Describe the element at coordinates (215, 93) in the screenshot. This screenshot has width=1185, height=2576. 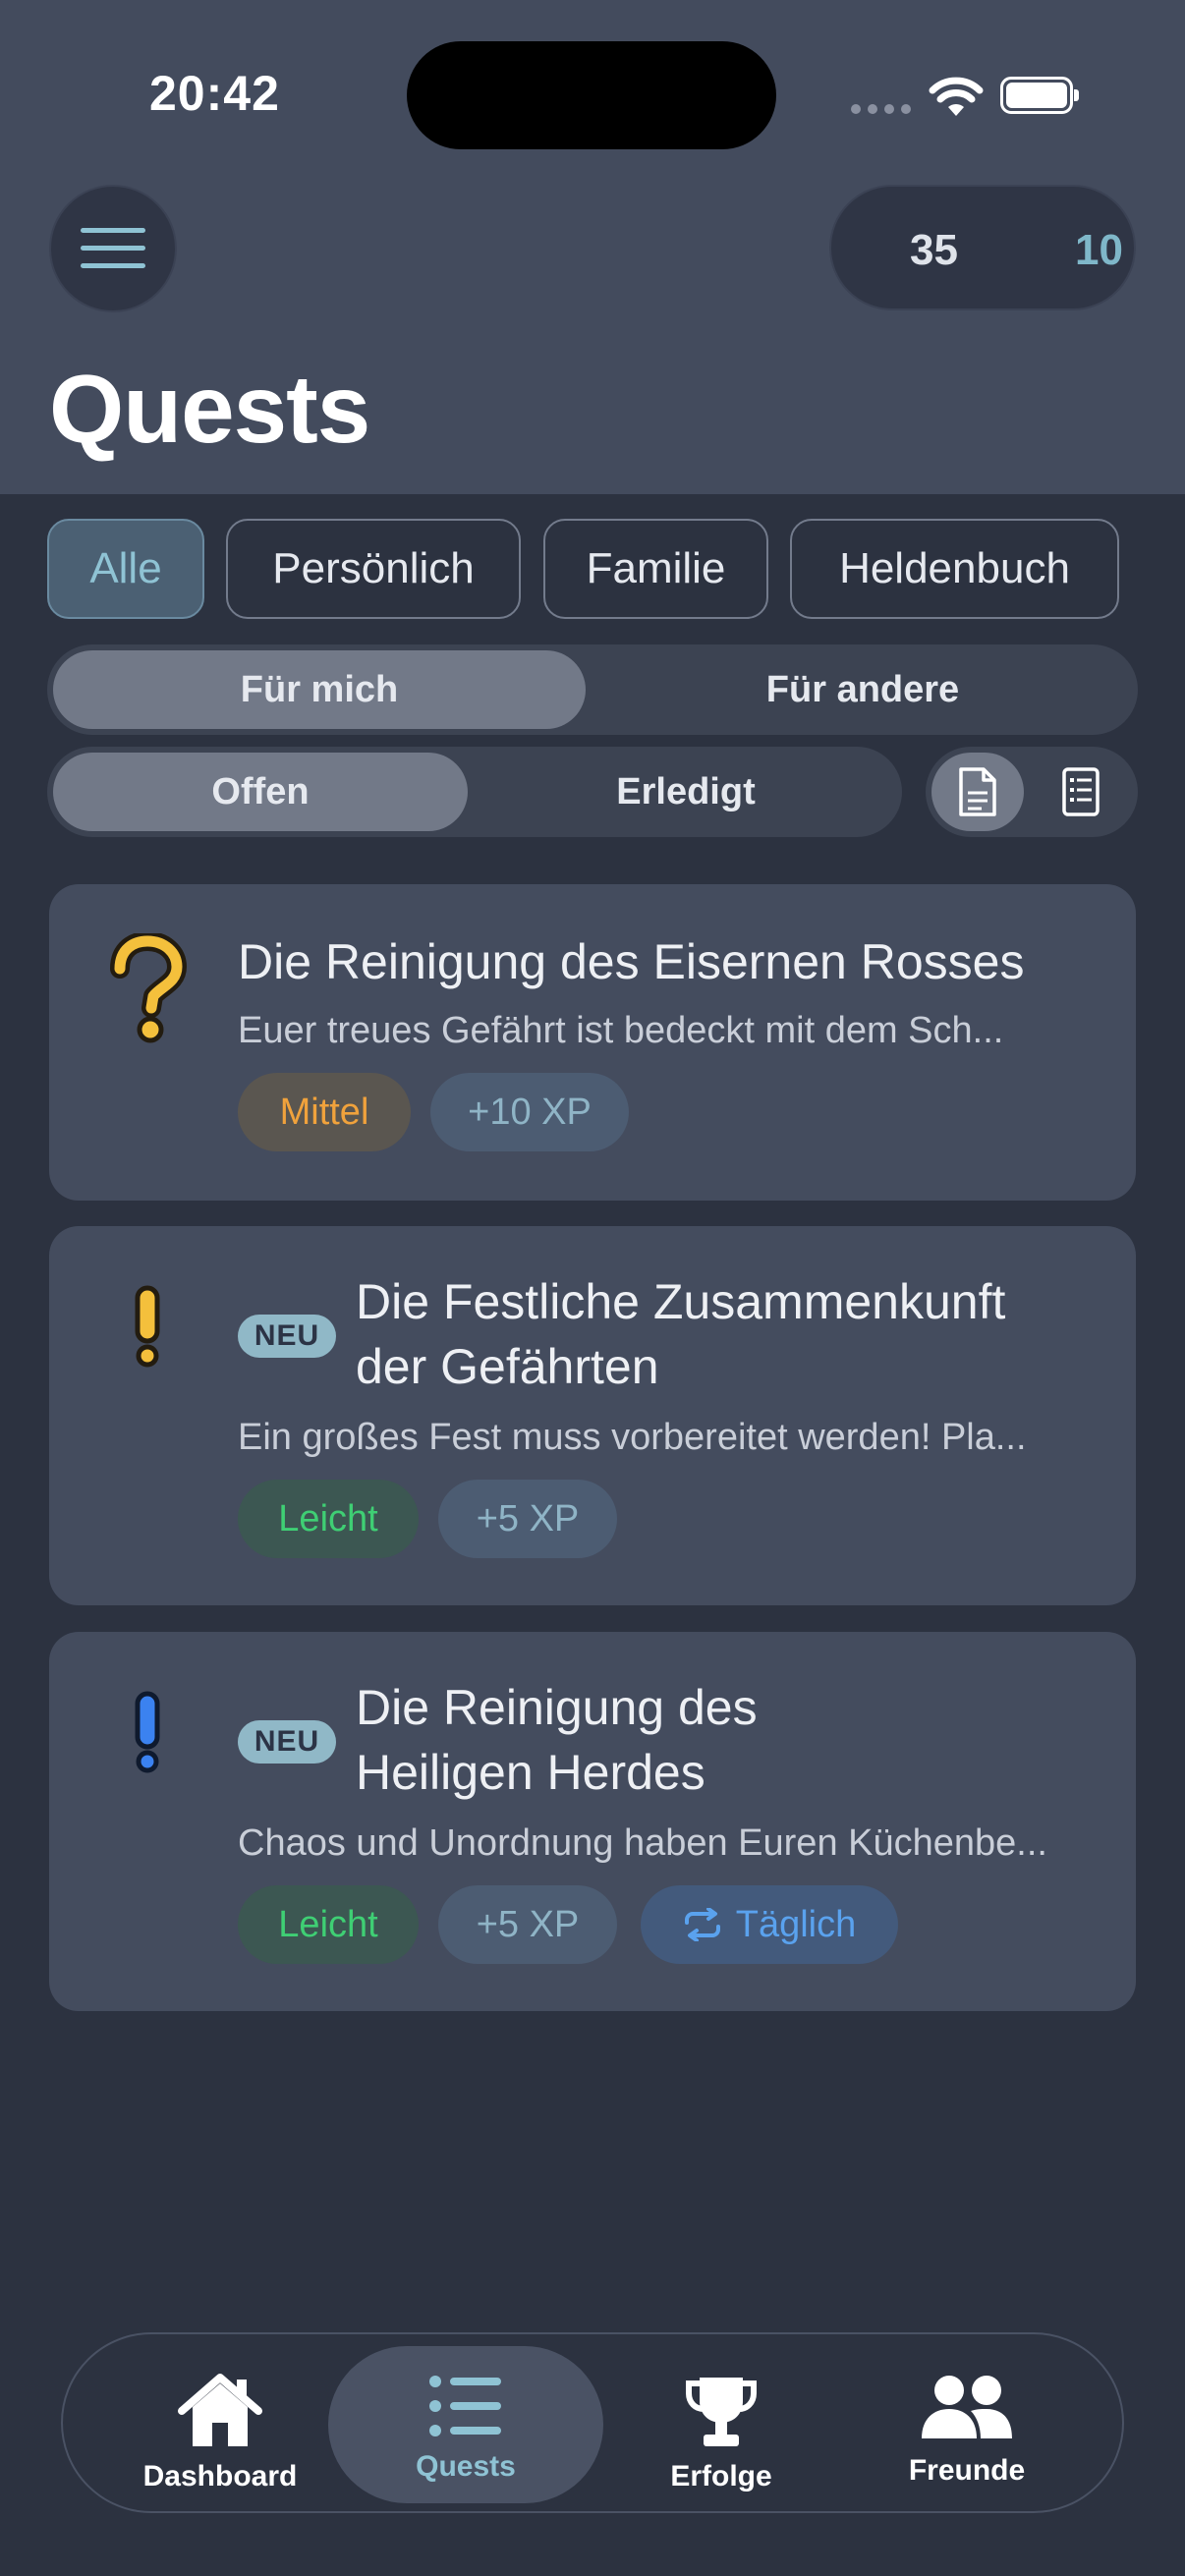
I see `status-time: 20:42` at that location.